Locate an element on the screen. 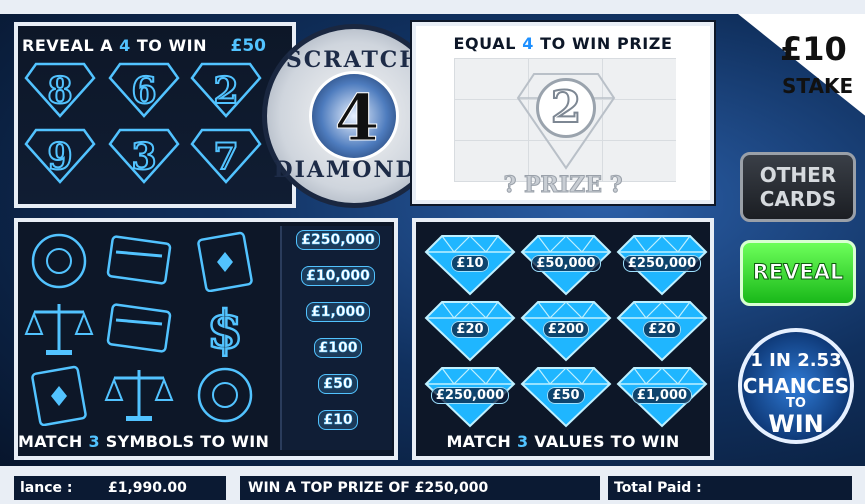  symbol-prize-value: £10 is located at coordinates (338, 420).